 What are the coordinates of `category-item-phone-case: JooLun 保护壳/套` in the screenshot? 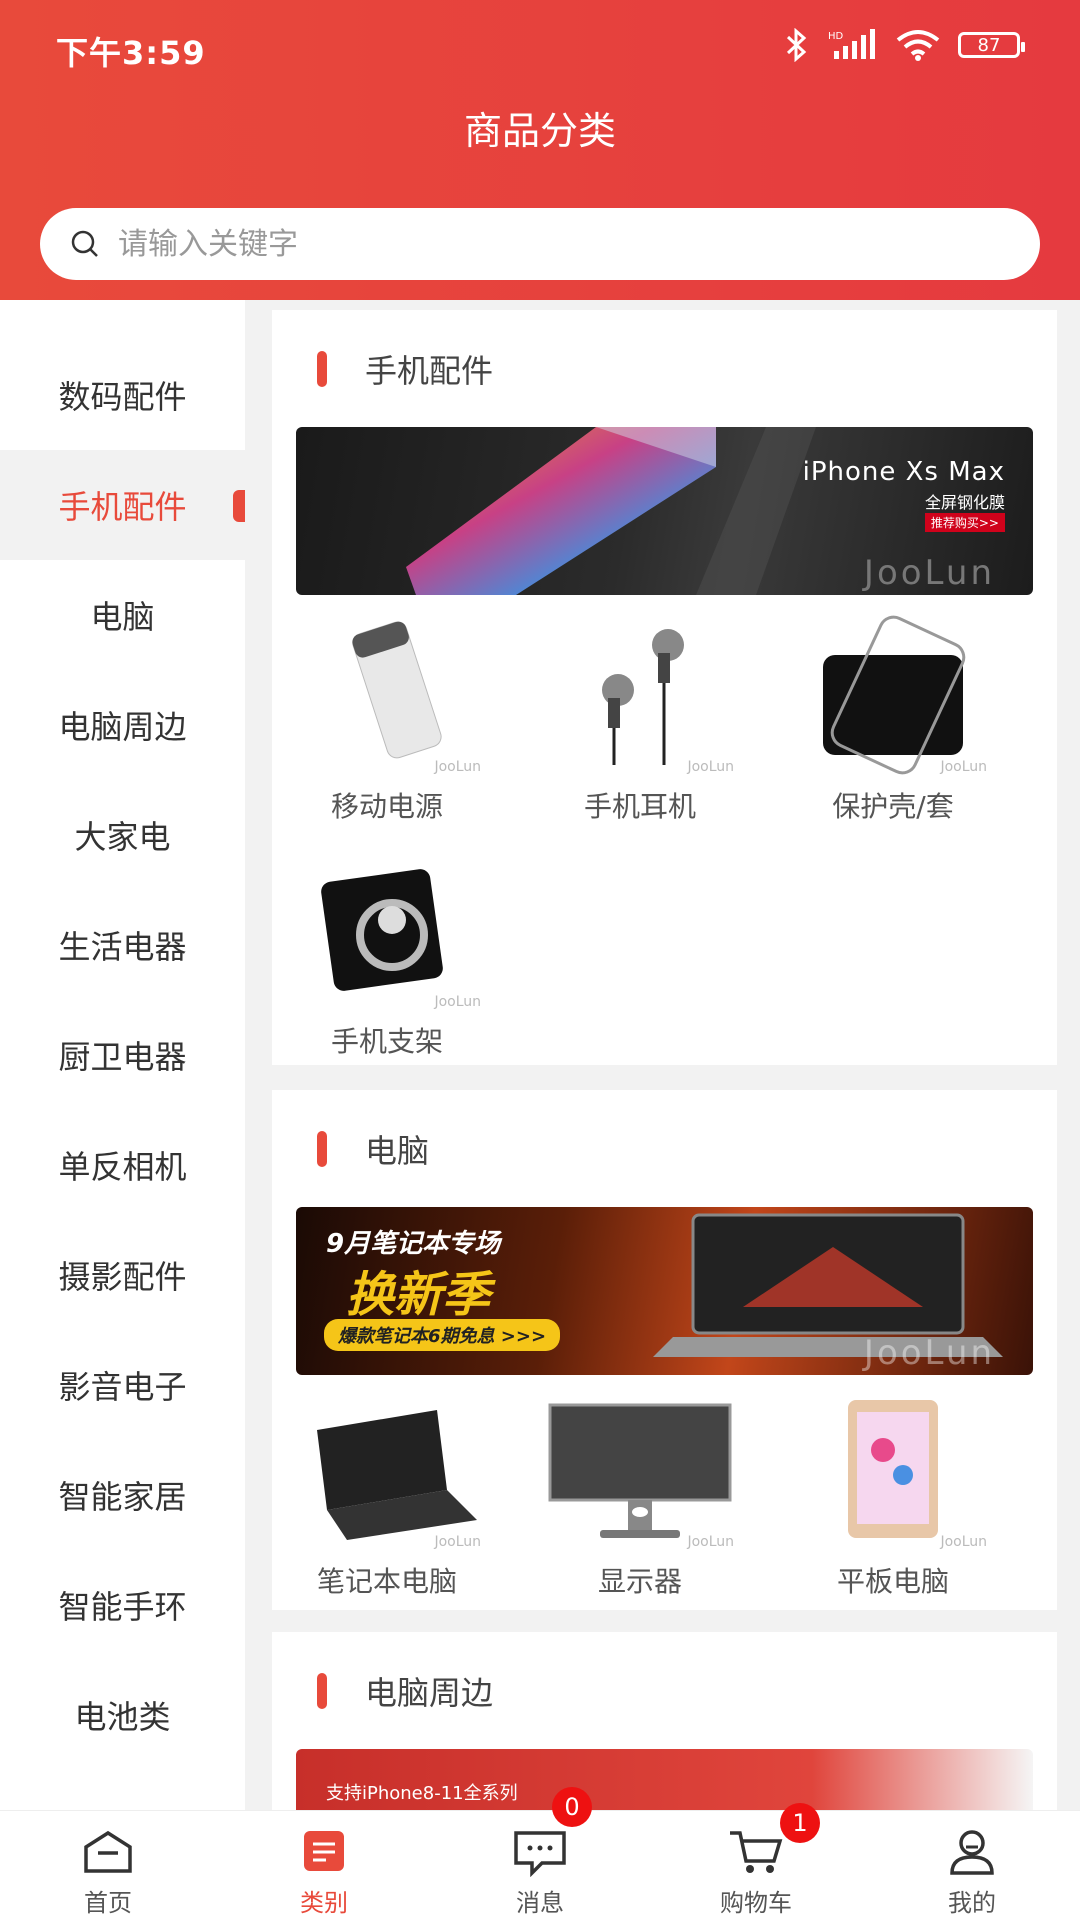 It's located at (893, 720).